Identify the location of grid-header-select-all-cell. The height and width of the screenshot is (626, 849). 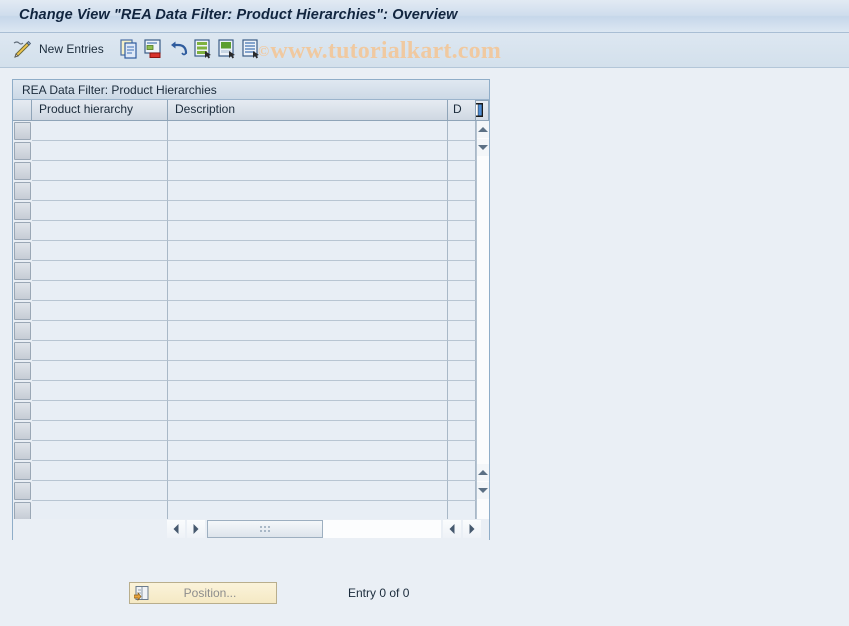
(22, 110).